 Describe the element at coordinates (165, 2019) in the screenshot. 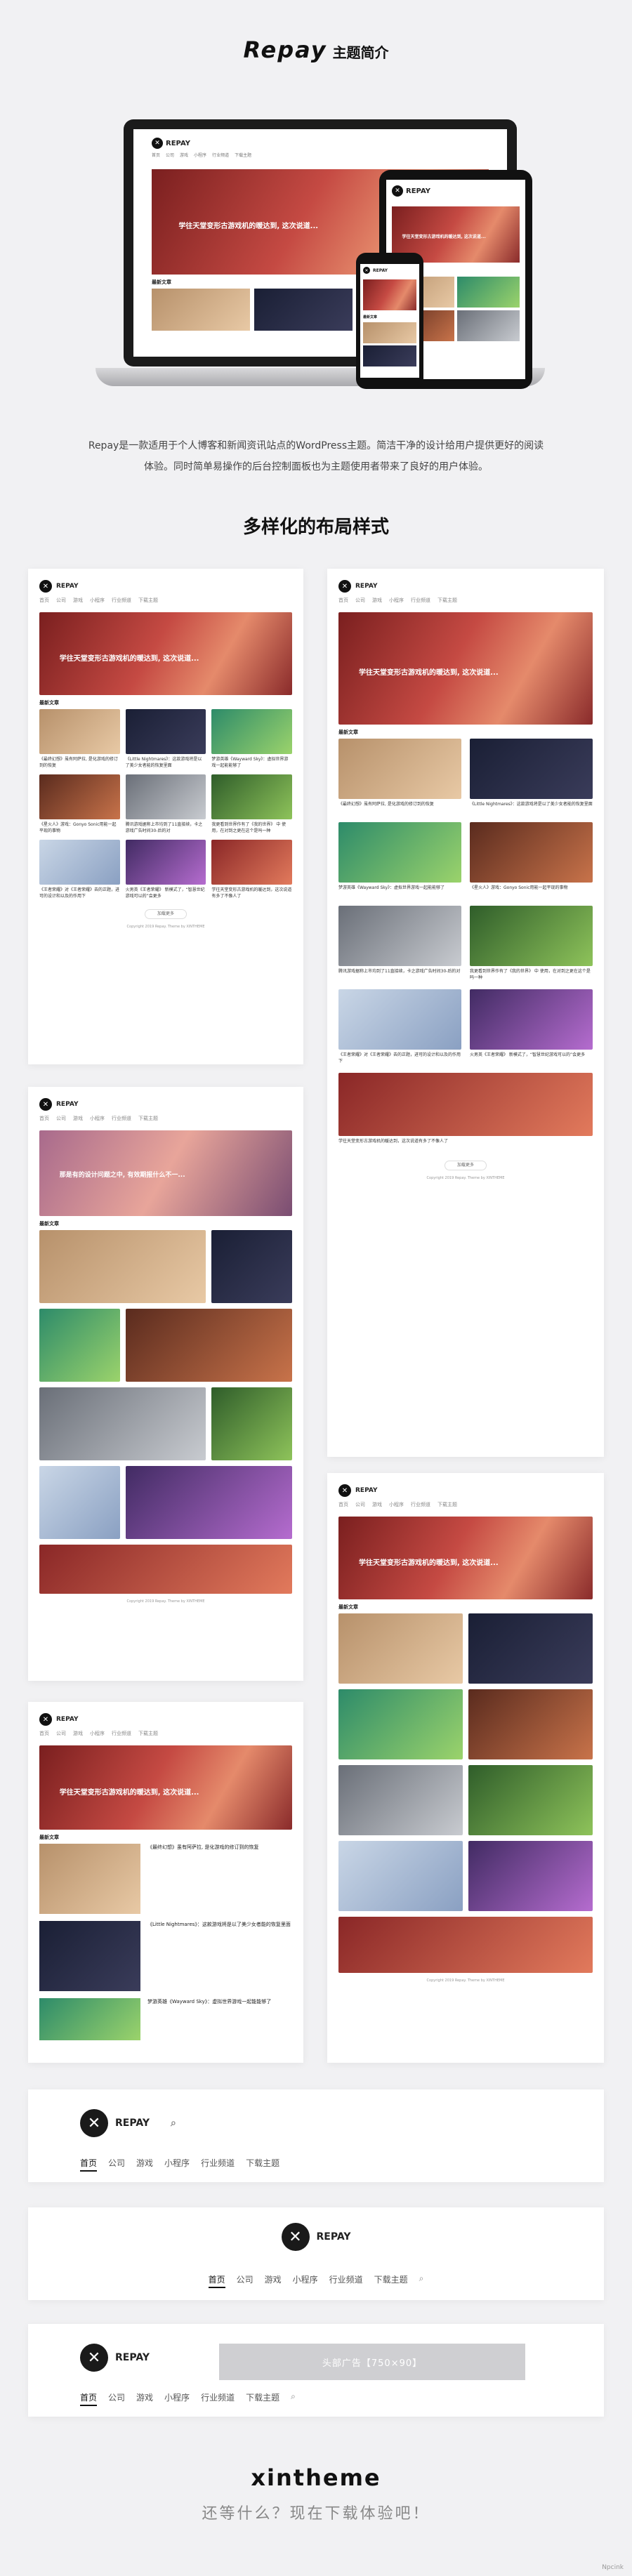

I see `list-item: 梦游英雄《Wayward Sky》：虚拟世界游戏一起能能够了` at that location.